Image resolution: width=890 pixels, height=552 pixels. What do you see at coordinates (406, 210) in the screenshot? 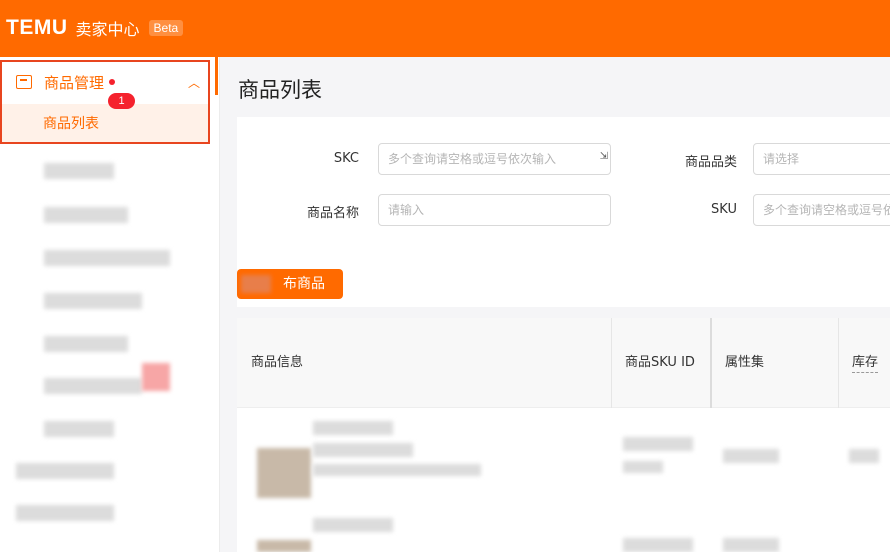
I see `product-name-placeholder: 请输入` at bounding box center [406, 210].